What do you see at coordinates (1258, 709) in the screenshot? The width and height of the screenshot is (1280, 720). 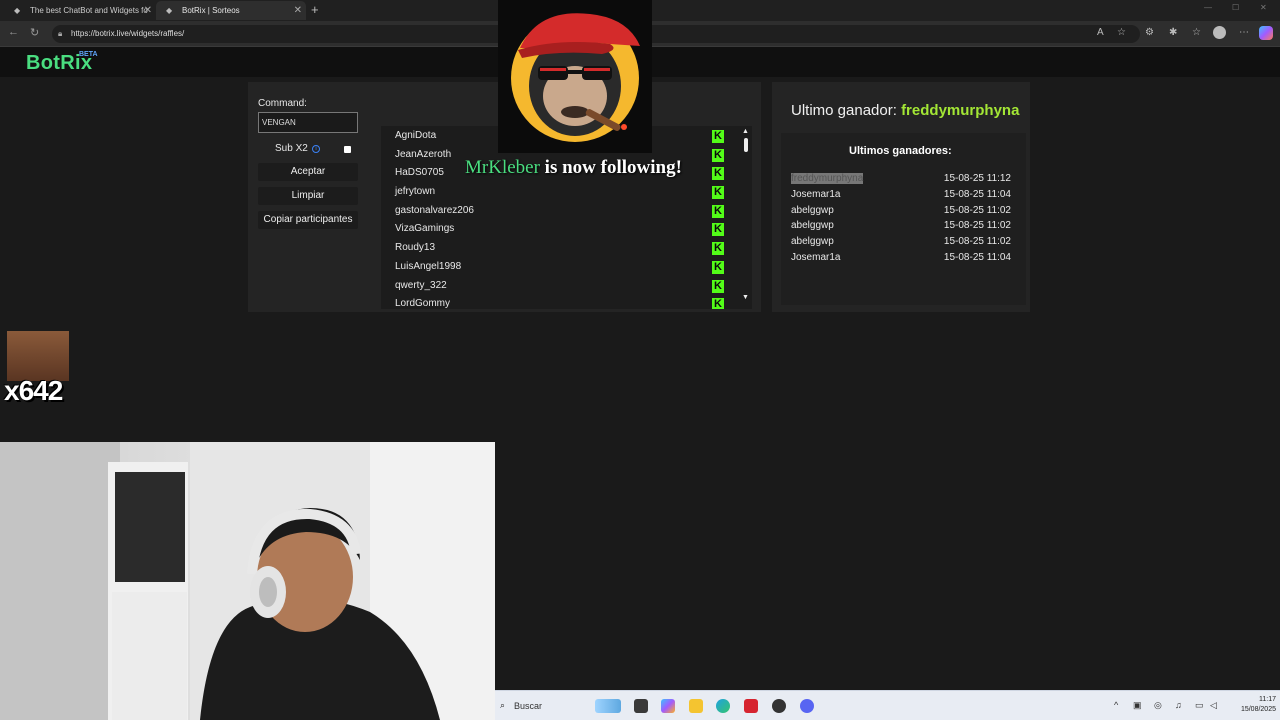 I see `clock-date: 15/08/2025` at bounding box center [1258, 709].